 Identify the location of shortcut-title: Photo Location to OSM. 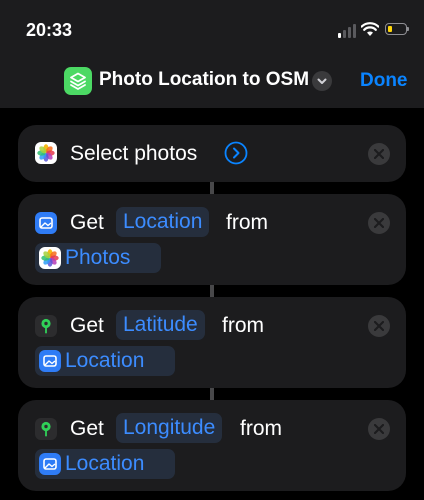
(204, 80).